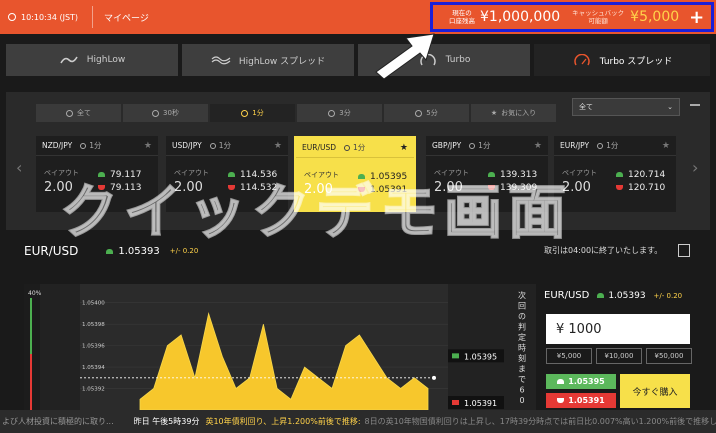  I want to click on chevron-left-icon: ‹, so click(19, 167).